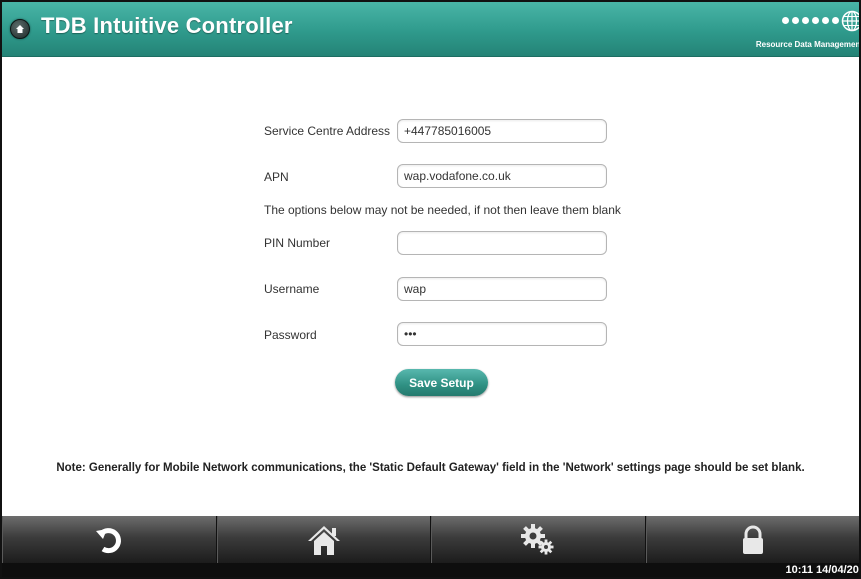  I want to click on username-input, so click(502, 289).